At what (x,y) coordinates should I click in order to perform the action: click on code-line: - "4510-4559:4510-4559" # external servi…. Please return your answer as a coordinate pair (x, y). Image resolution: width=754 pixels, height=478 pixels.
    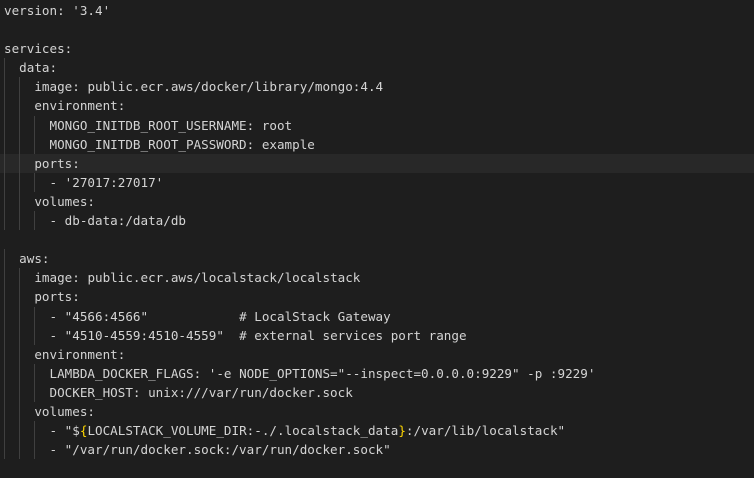
    Looking at the image, I should click on (377, 335).